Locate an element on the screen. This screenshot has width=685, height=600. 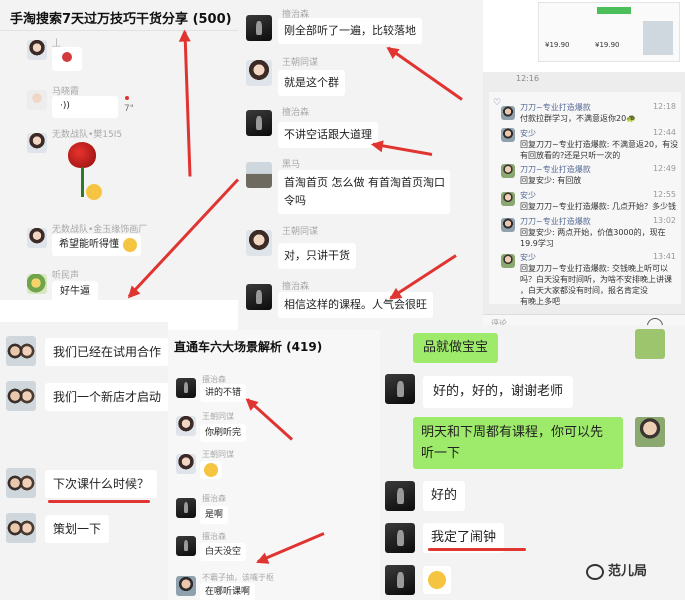
message-bubble-sent: 品就做宝宝 is located at coordinates (456, 348).